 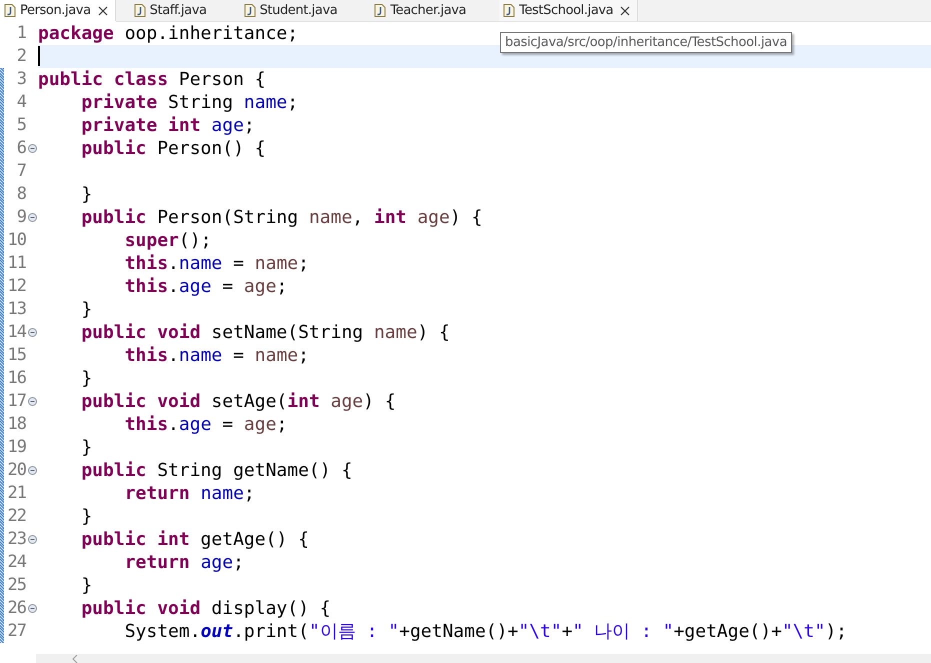 I want to click on line-number: 5, so click(x=21, y=125).